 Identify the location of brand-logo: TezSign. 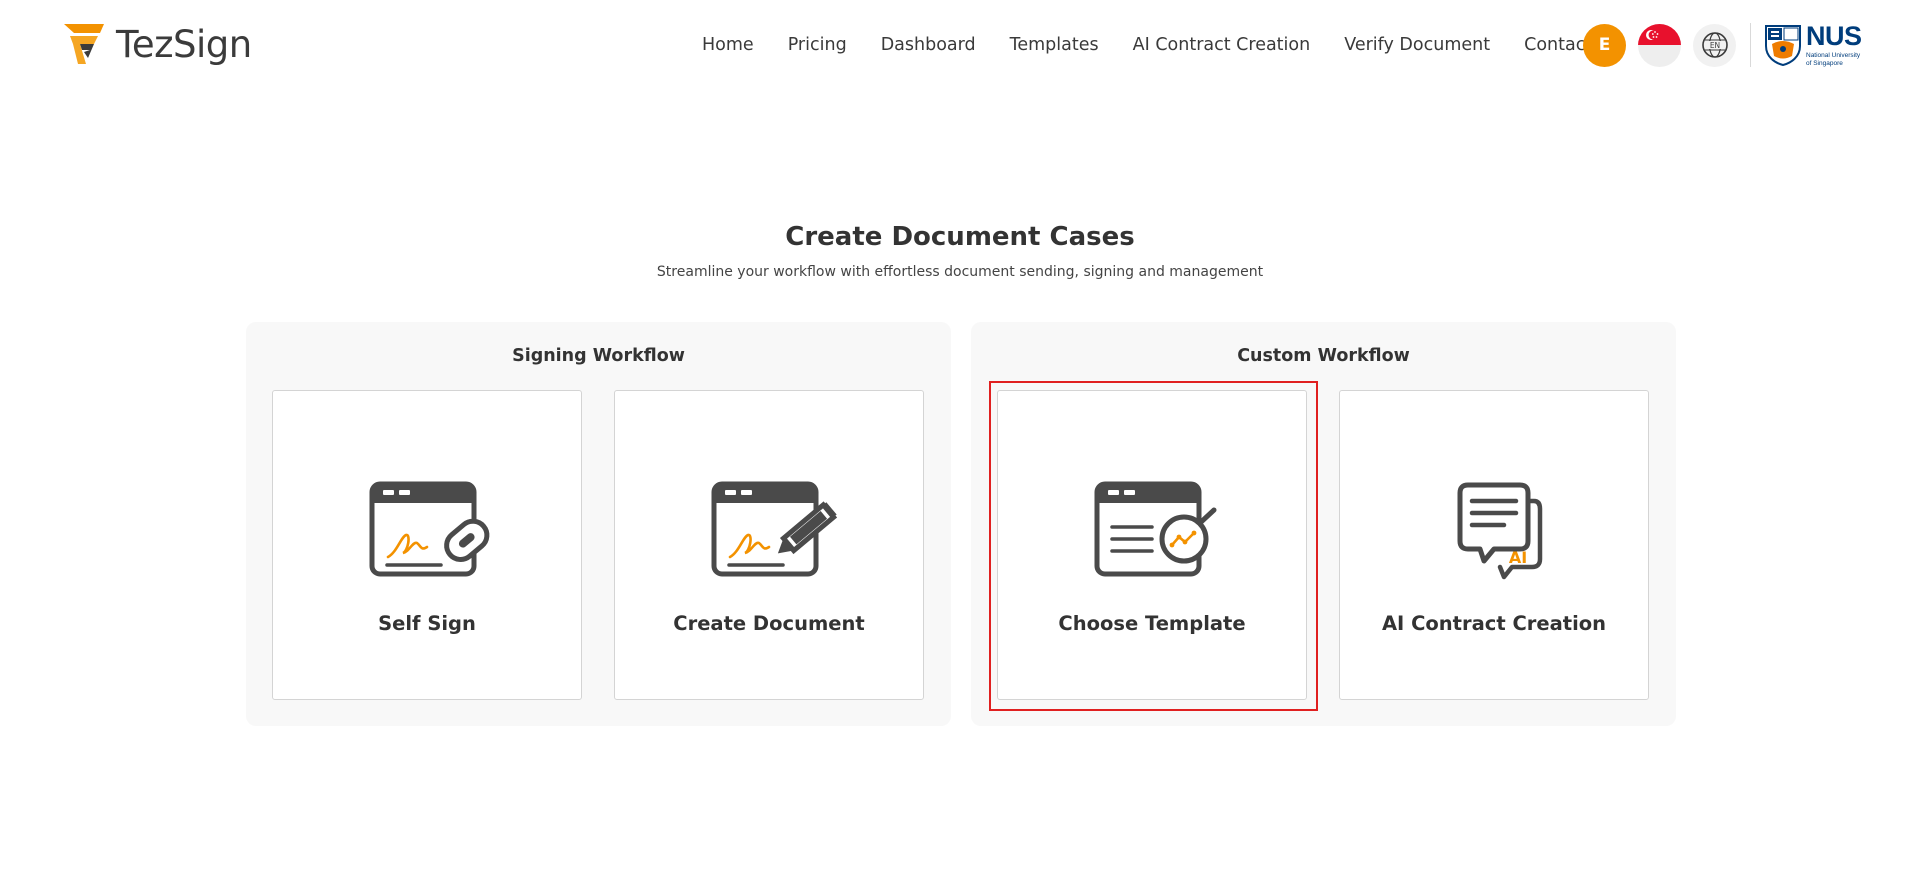
(158, 44).